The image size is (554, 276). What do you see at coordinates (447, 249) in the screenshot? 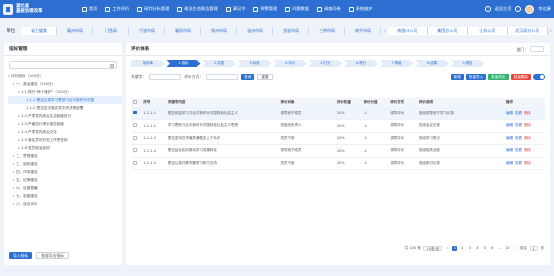
I see `prev-page-icon: ‹` at bounding box center [447, 249].